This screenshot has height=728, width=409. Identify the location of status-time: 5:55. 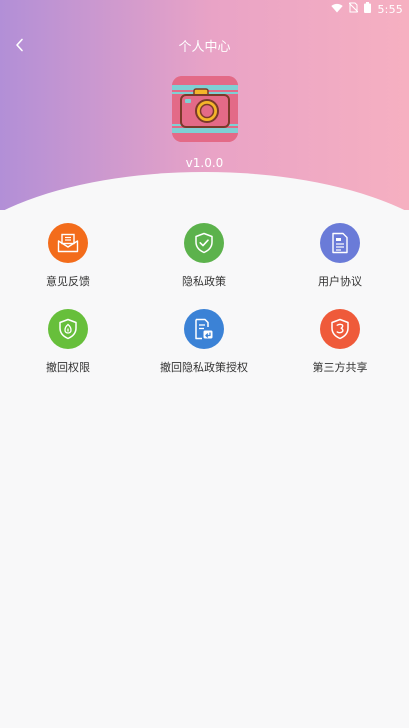
(390, 9).